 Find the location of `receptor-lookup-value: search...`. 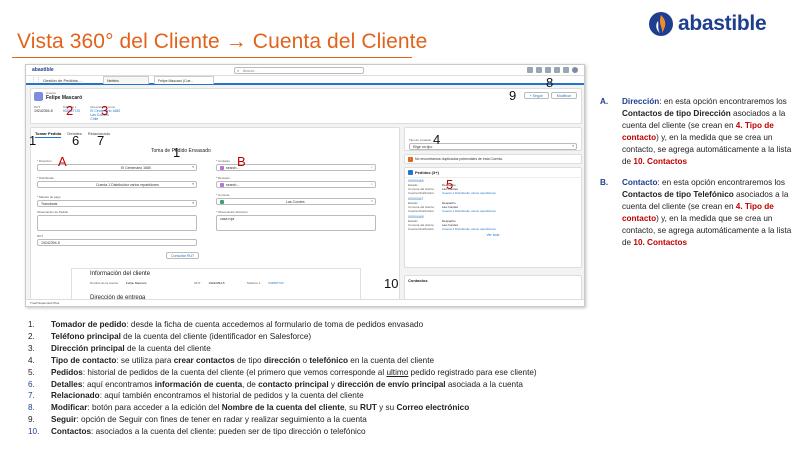

receptor-lookup-value: search... is located at coordinates (233, 185).